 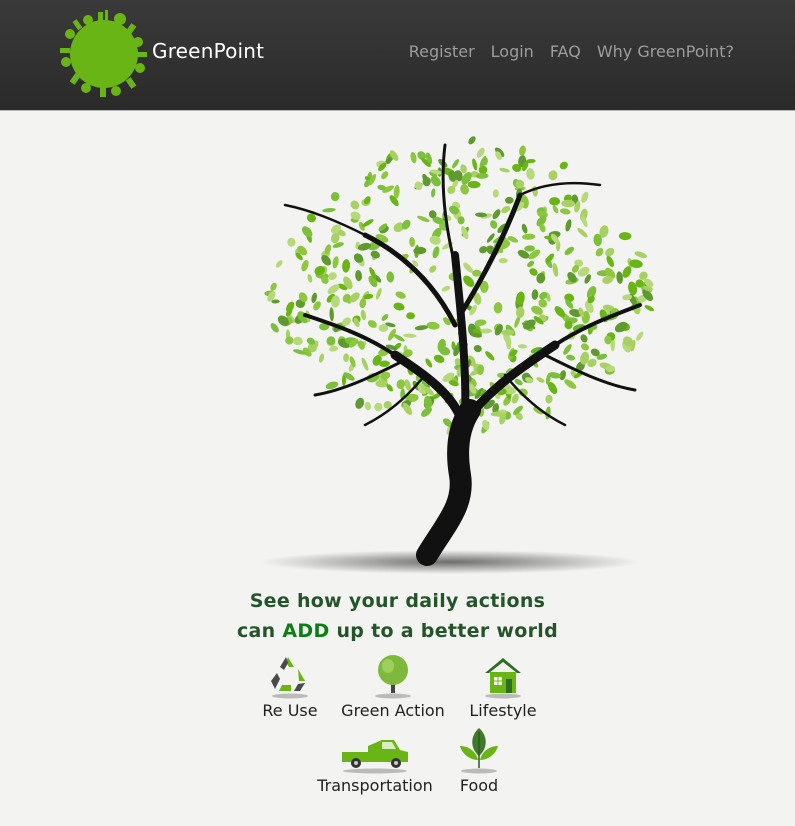 I want to click on tagline-line-2: can ADD up to a better world, so click(x=397, y=631).